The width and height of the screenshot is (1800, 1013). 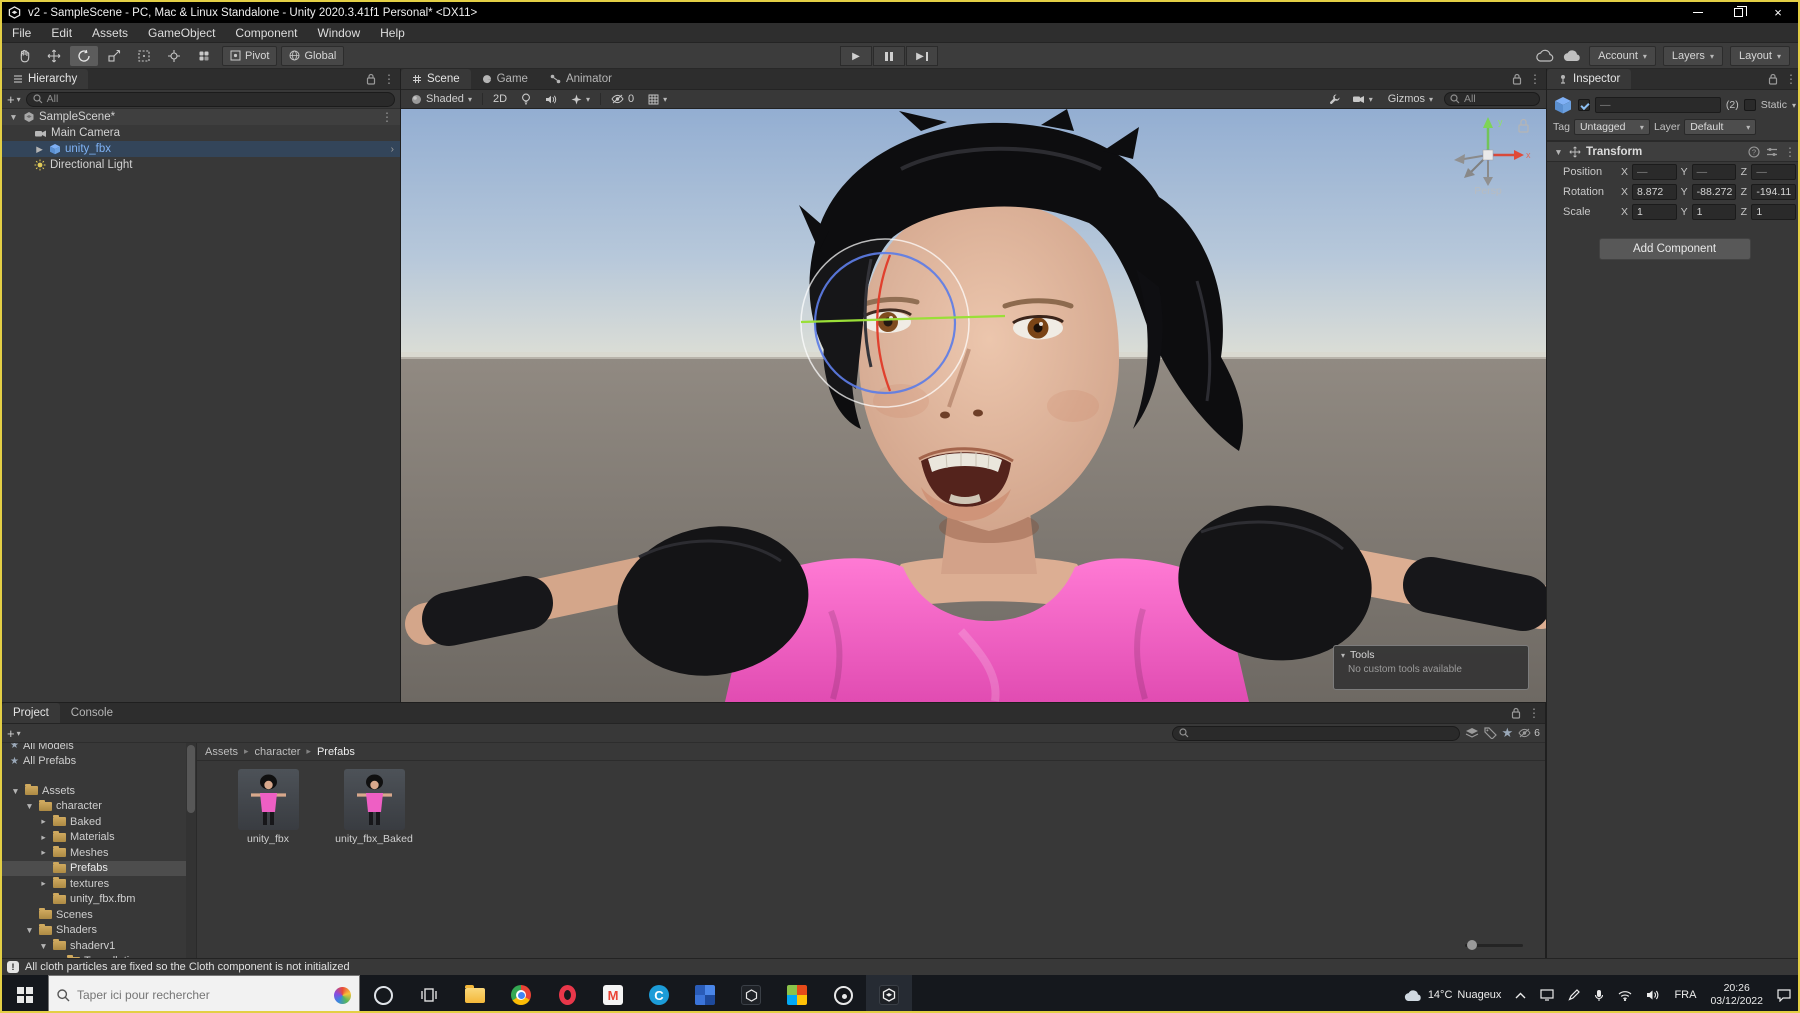 I want to click on scene-search-input: All, so click(x=1492, y=99).